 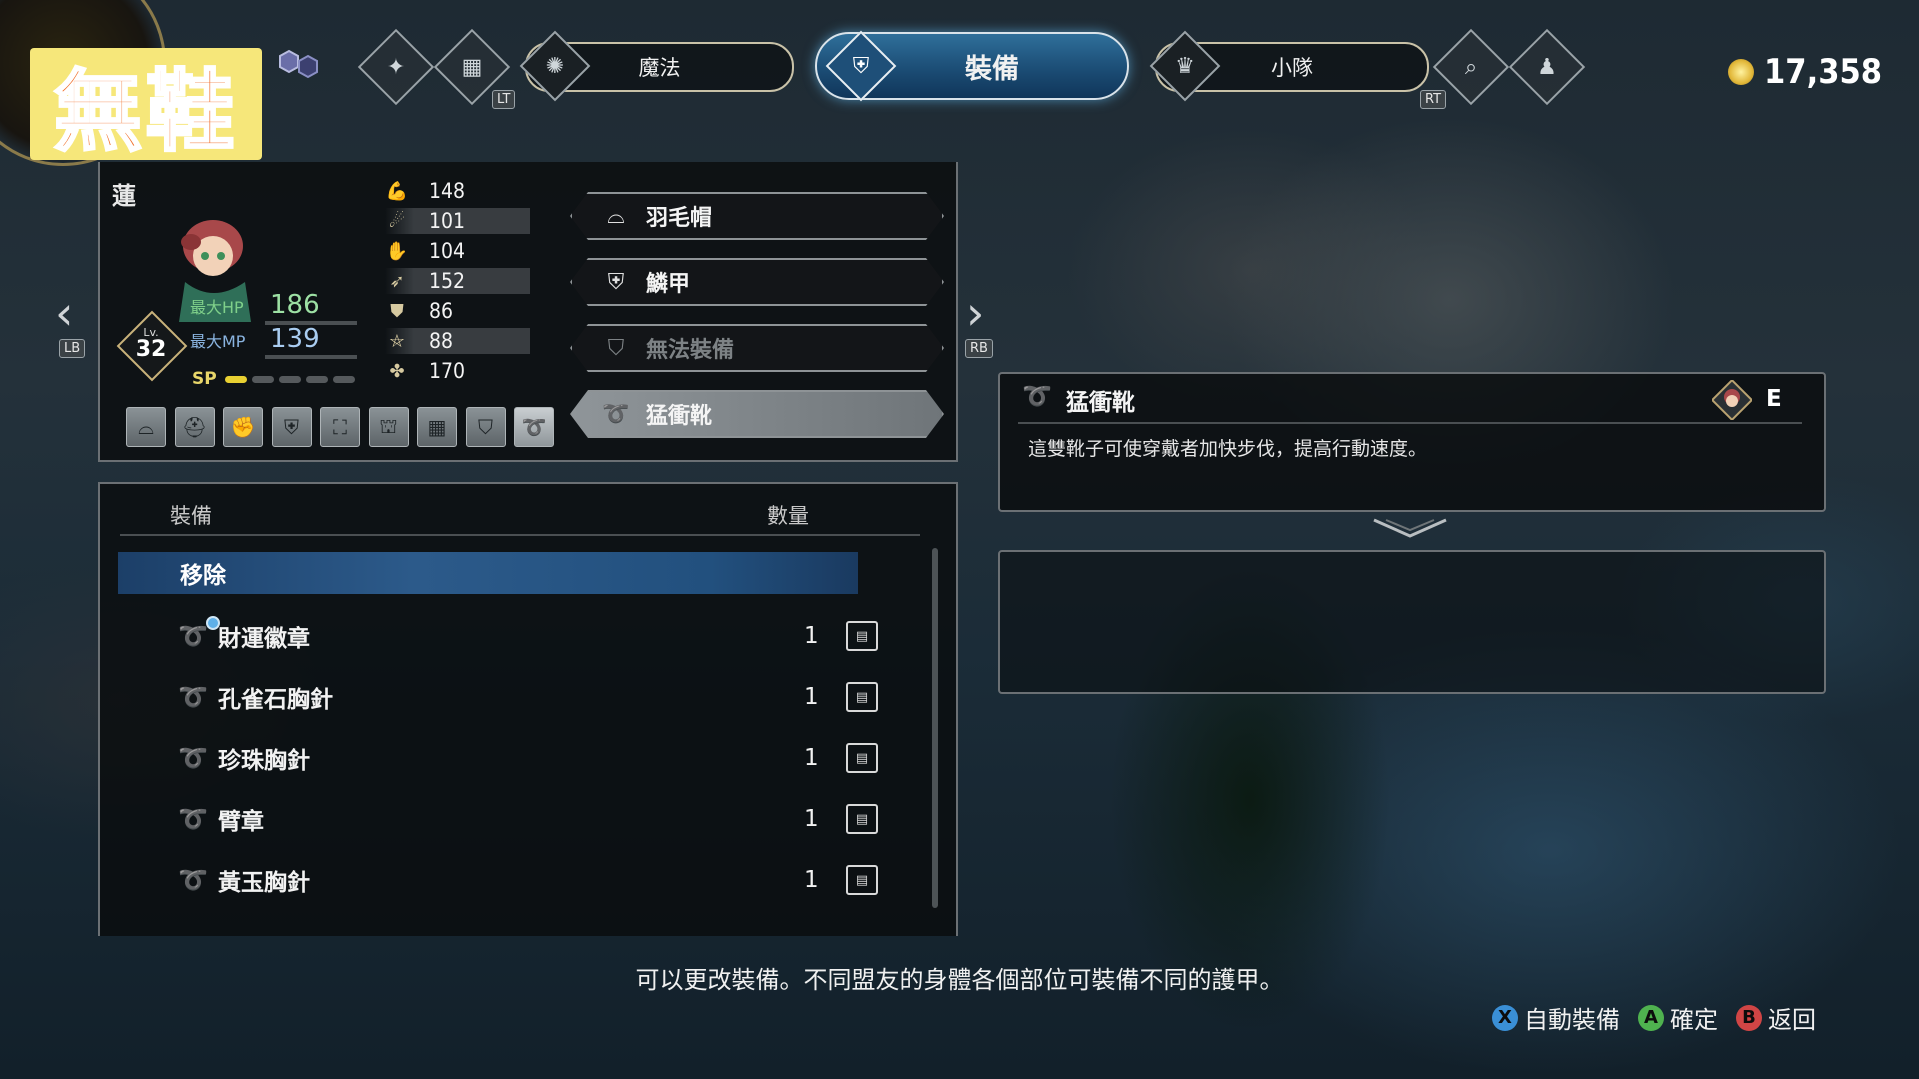 I want to click on item-name: 珍珠胸針, so click(x=264, y=761).